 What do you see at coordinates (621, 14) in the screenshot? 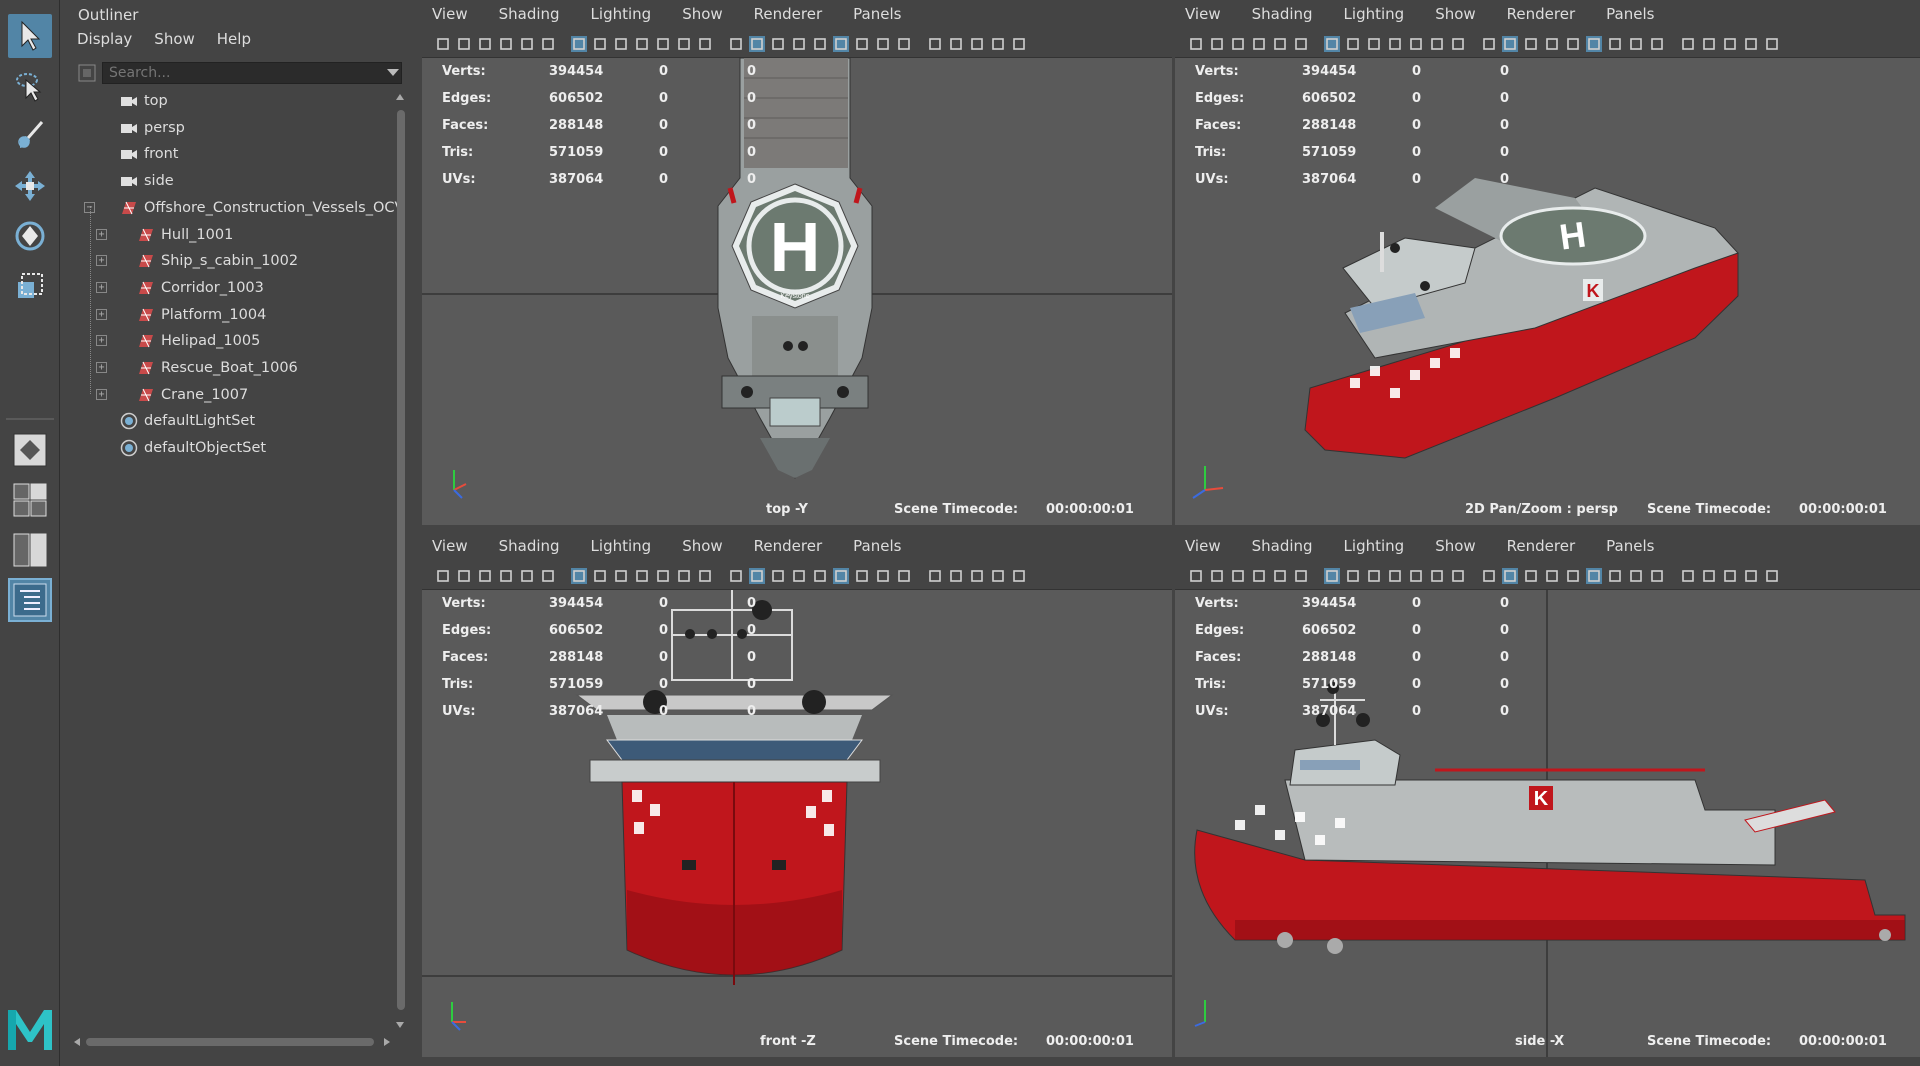
I see `viewport-menu-lighting: Lighting` at bounding box center [621, 14].